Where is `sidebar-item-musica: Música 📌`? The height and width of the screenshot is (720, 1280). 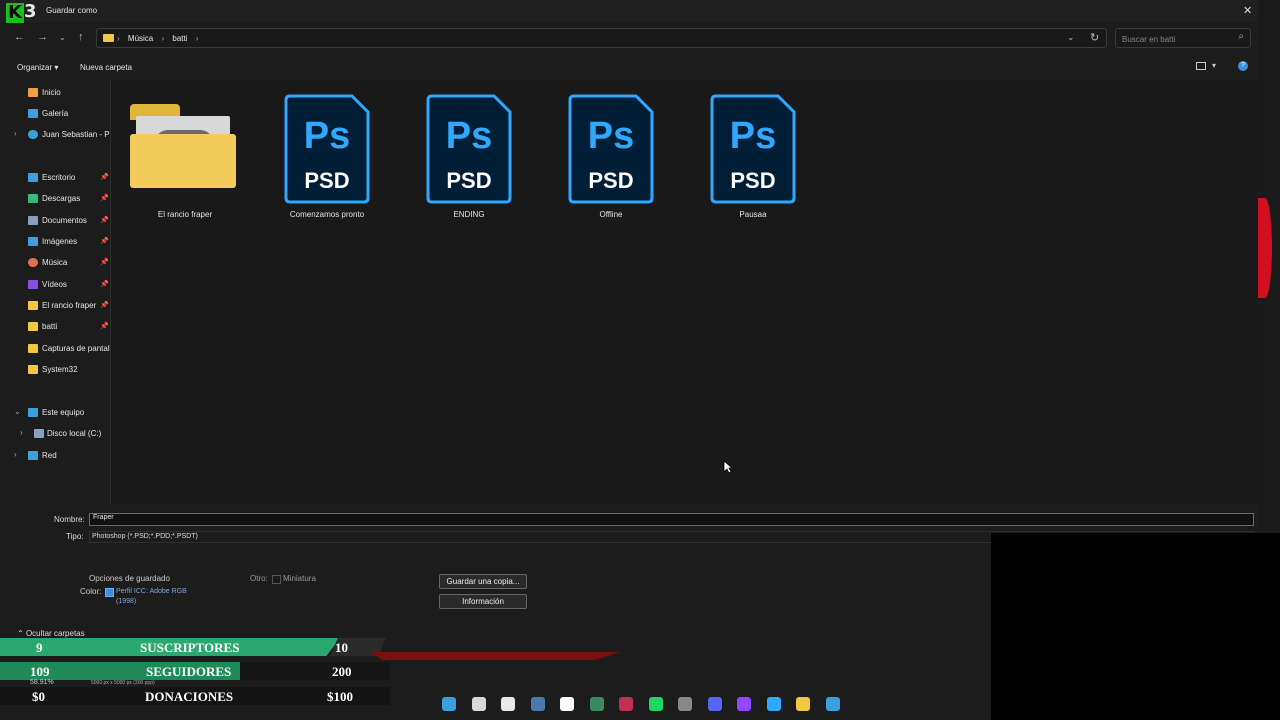
sidebar-item-musica: Música 📌 is located at coordinates (58, 263).